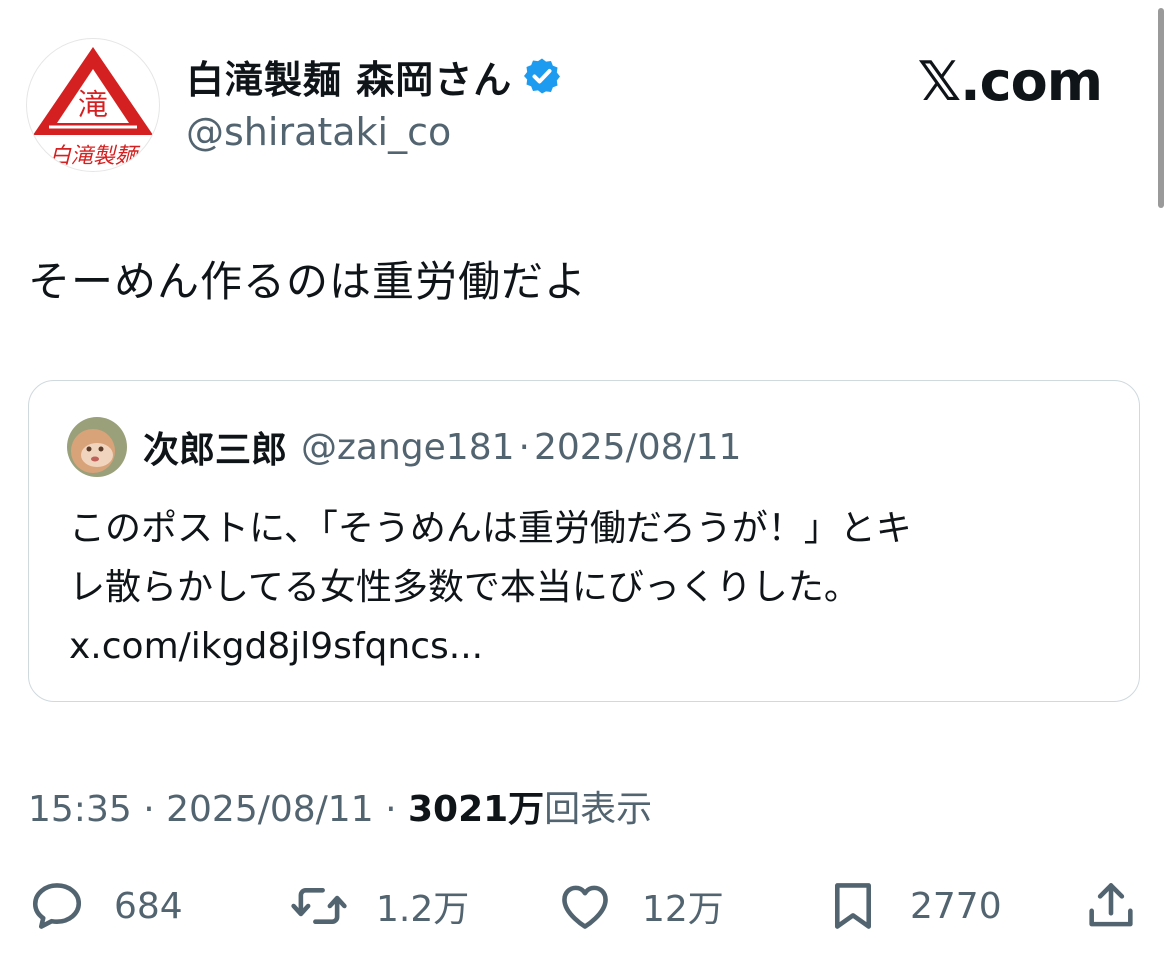 The height and width of the screenshot is (973, 1170). I want to click on display-name-row: 白滝製麺 森岡さん, so click(374, 76).